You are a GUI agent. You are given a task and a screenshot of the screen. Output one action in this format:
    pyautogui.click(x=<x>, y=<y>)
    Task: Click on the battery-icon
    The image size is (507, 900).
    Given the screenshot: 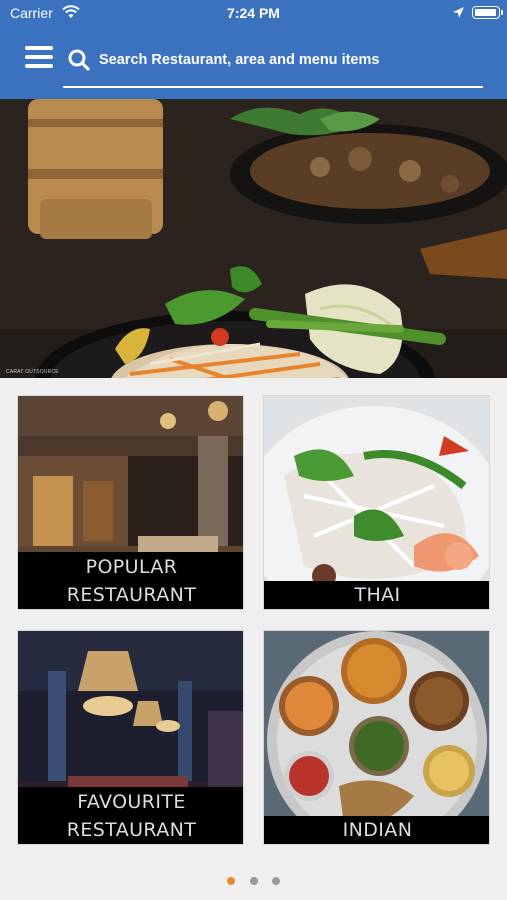 What is the action you would take?
    pyautogui.click(x=487, y=12)
    